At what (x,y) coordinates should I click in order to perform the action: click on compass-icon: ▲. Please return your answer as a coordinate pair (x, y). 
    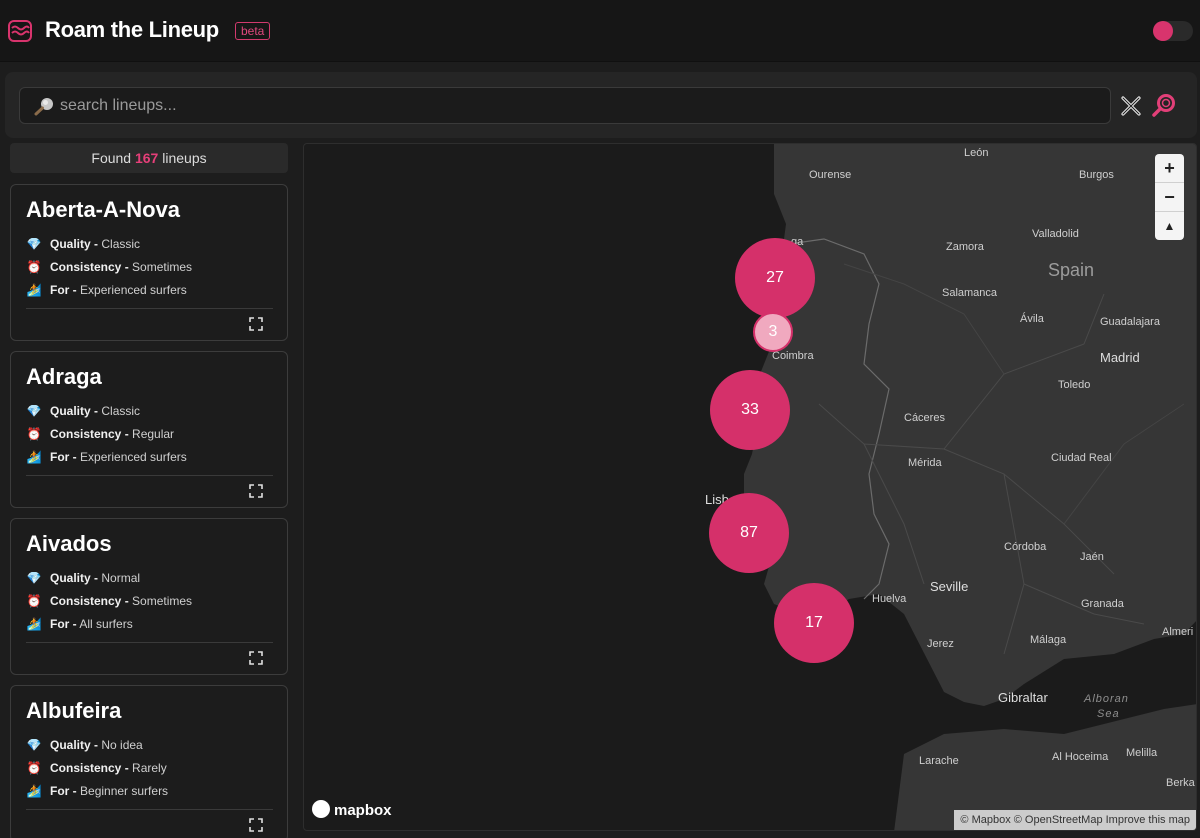
    Looking at the image, I should click on (1169, 226).